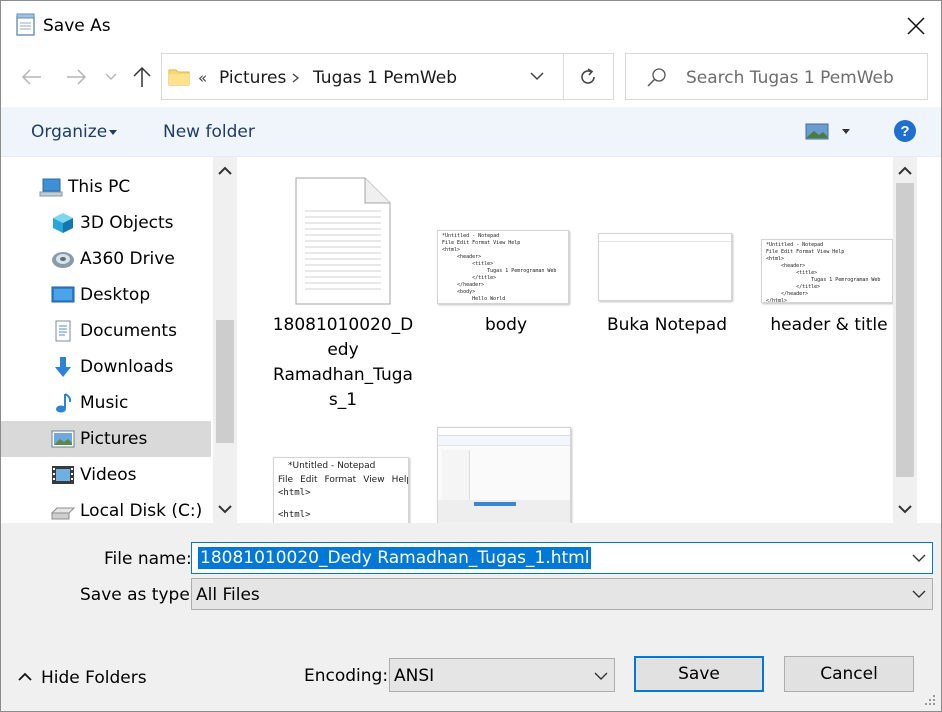 Image resolution: width=942 pixels, height=712 pixels. Describe the element at coordinates (51, 187) in the screenshot. I see `pc-icon` at that location.